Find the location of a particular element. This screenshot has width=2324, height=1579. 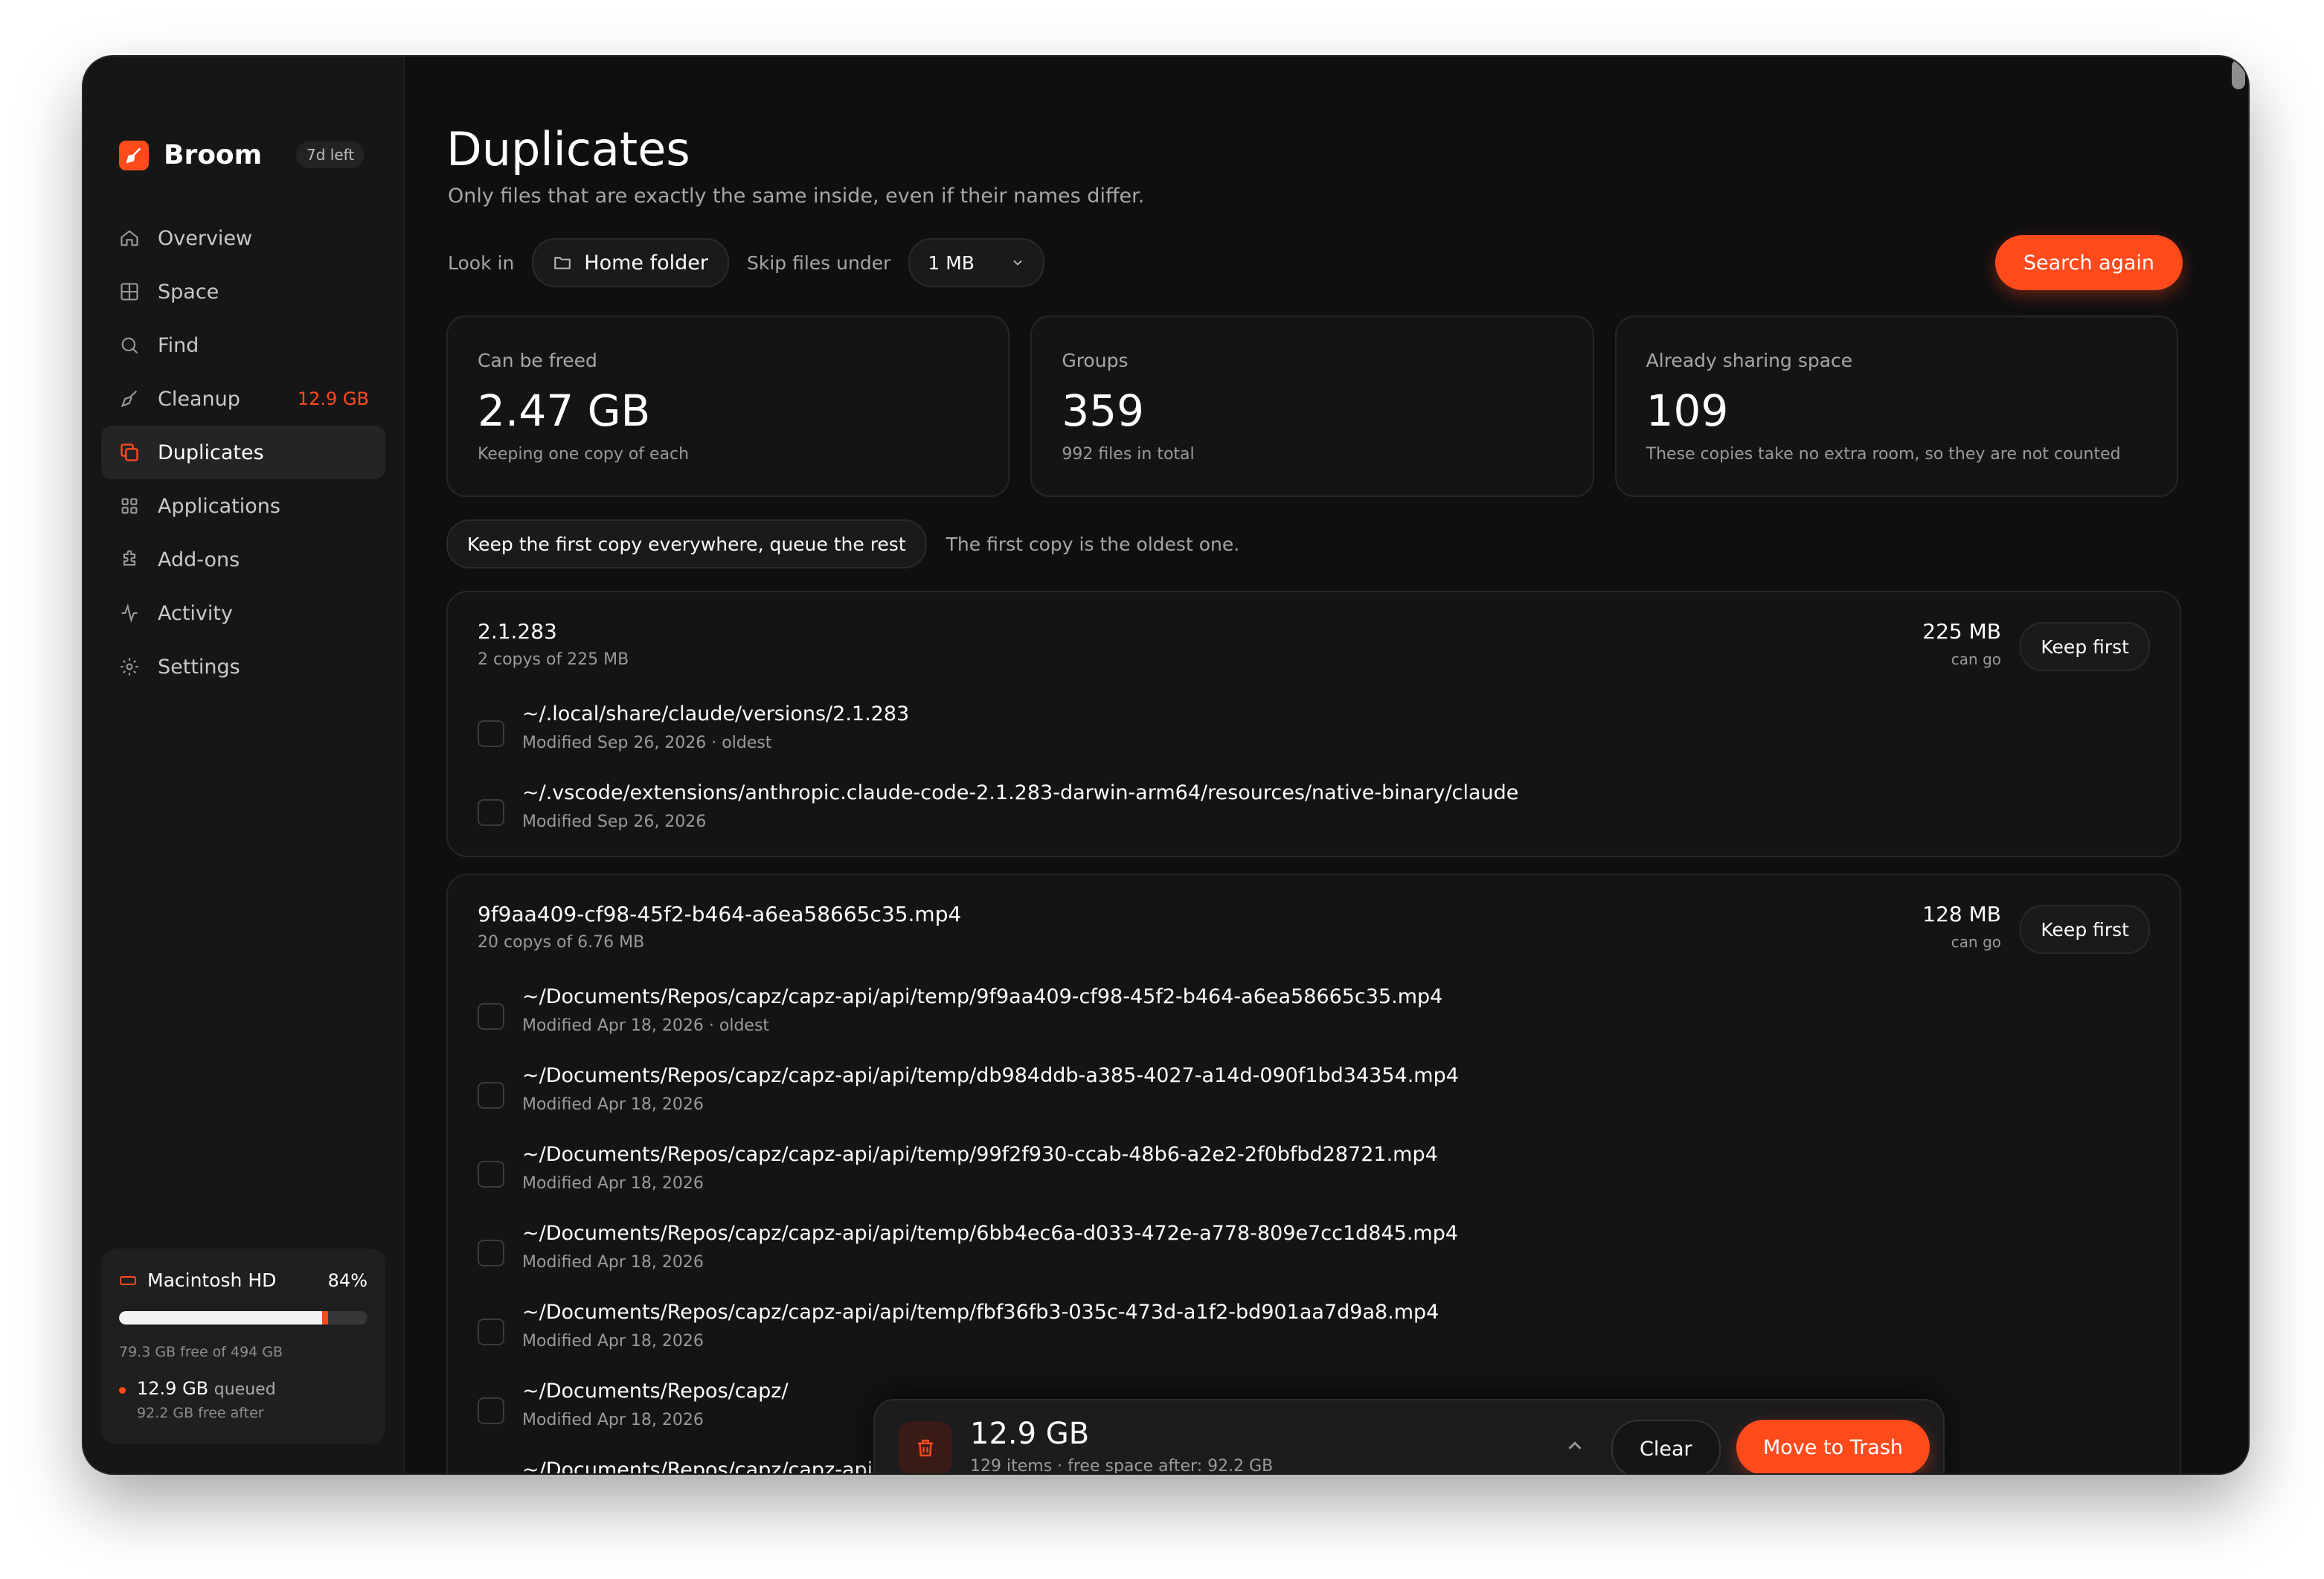

disk-free-after: 92.2 GB free after is located at coordinates (200, 1413).